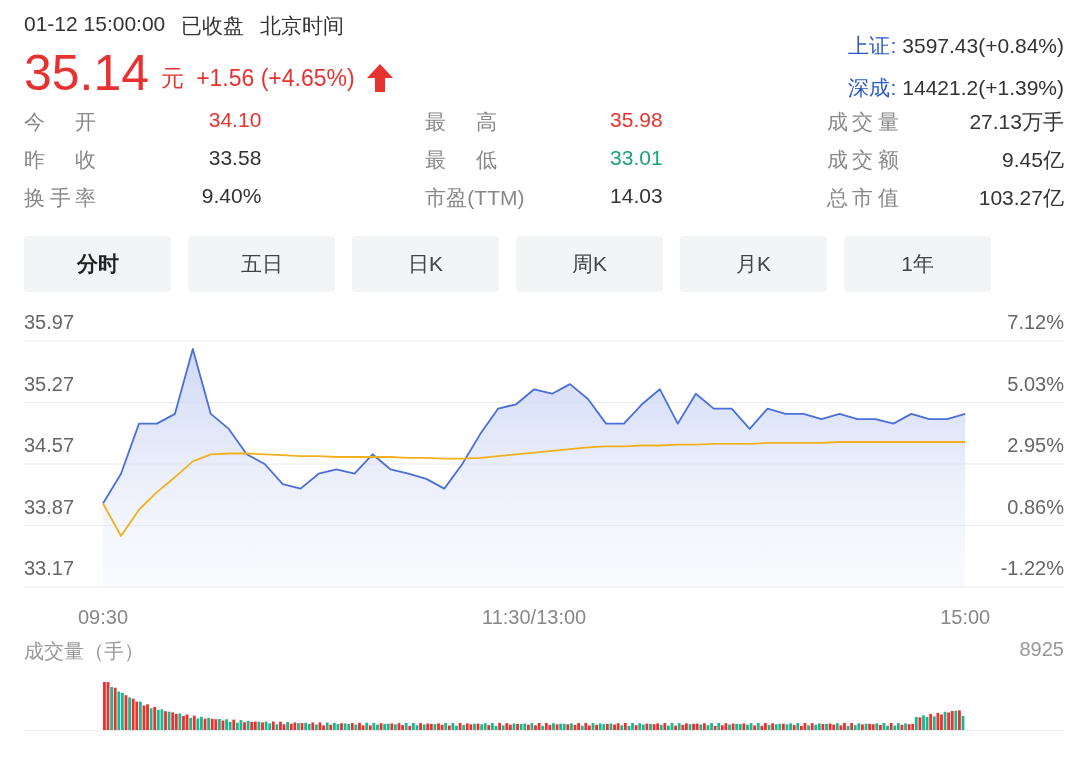  Describe the element at coordinates (103, 617) in the screenshot. I see `x-axis-label: 09:30` at that location.